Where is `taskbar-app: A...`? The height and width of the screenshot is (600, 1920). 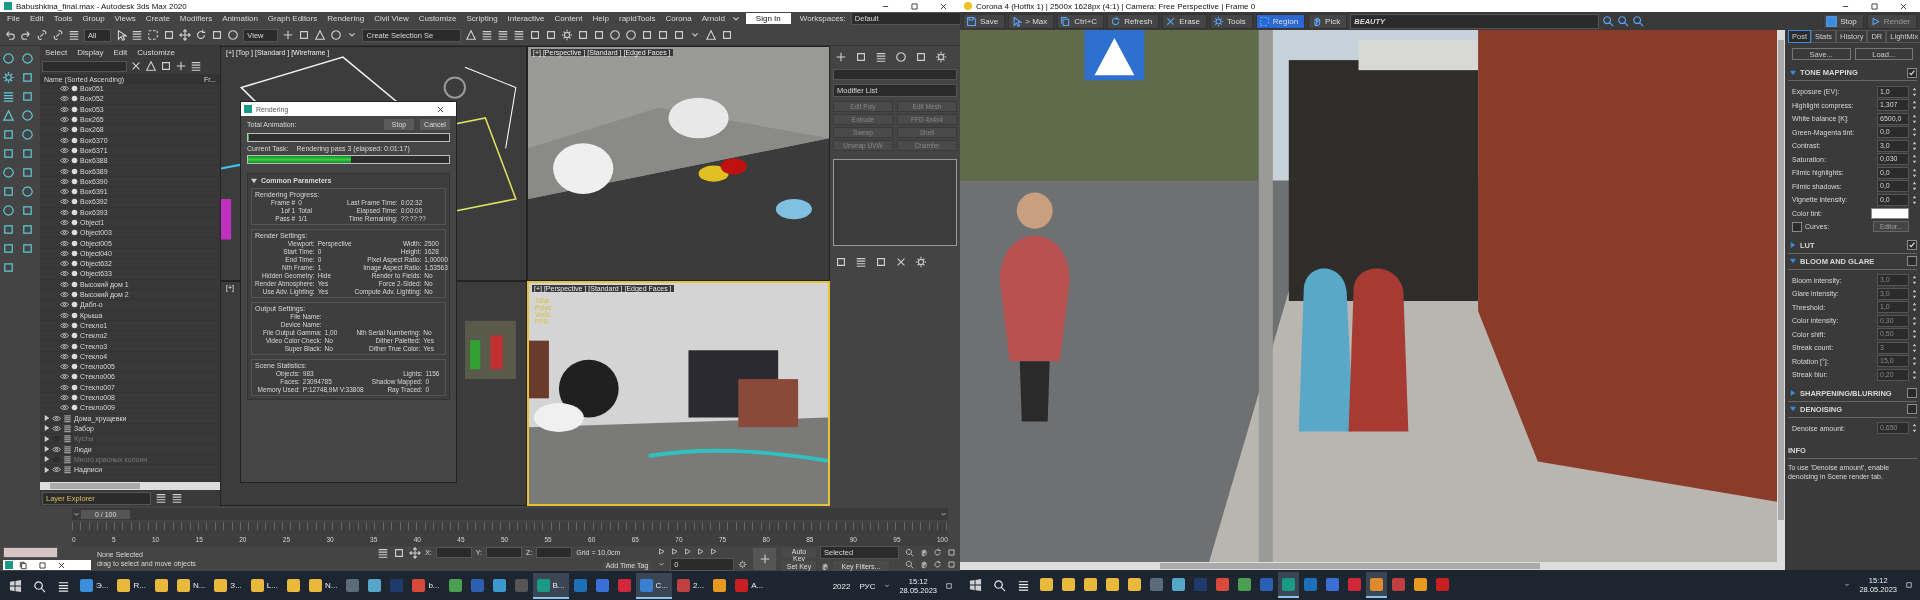 taskbar-app: A... is located at coordinates (749, 586).